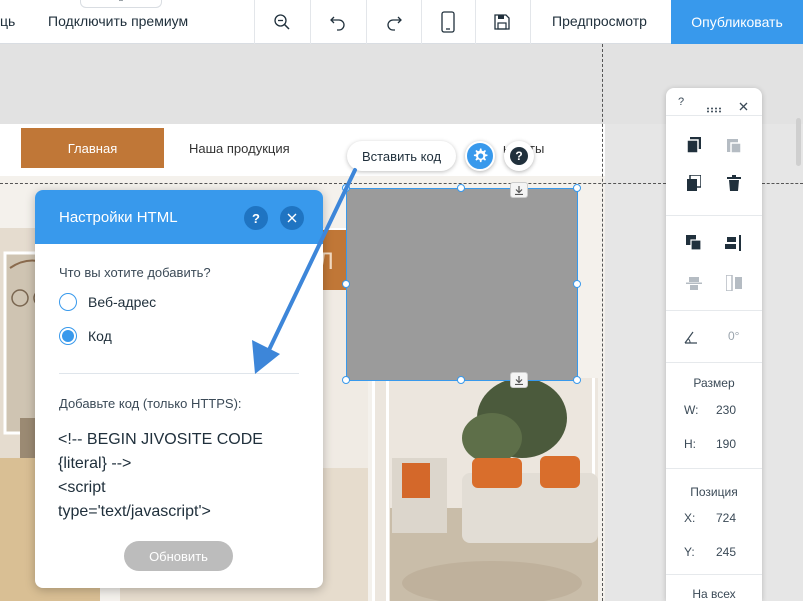  I want to click on rotate-angle-icon, so click(691, 337).